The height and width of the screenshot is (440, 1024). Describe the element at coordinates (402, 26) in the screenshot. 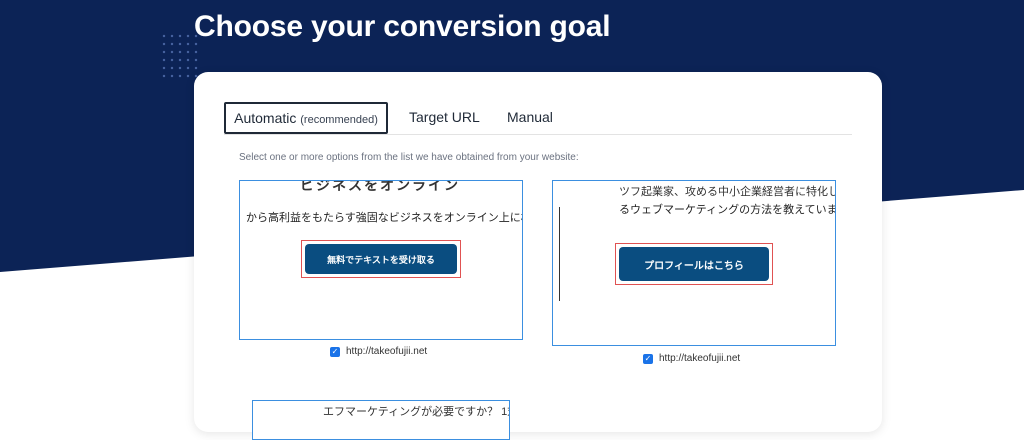

I see `page-title: Choose your conversion goal` at that location.